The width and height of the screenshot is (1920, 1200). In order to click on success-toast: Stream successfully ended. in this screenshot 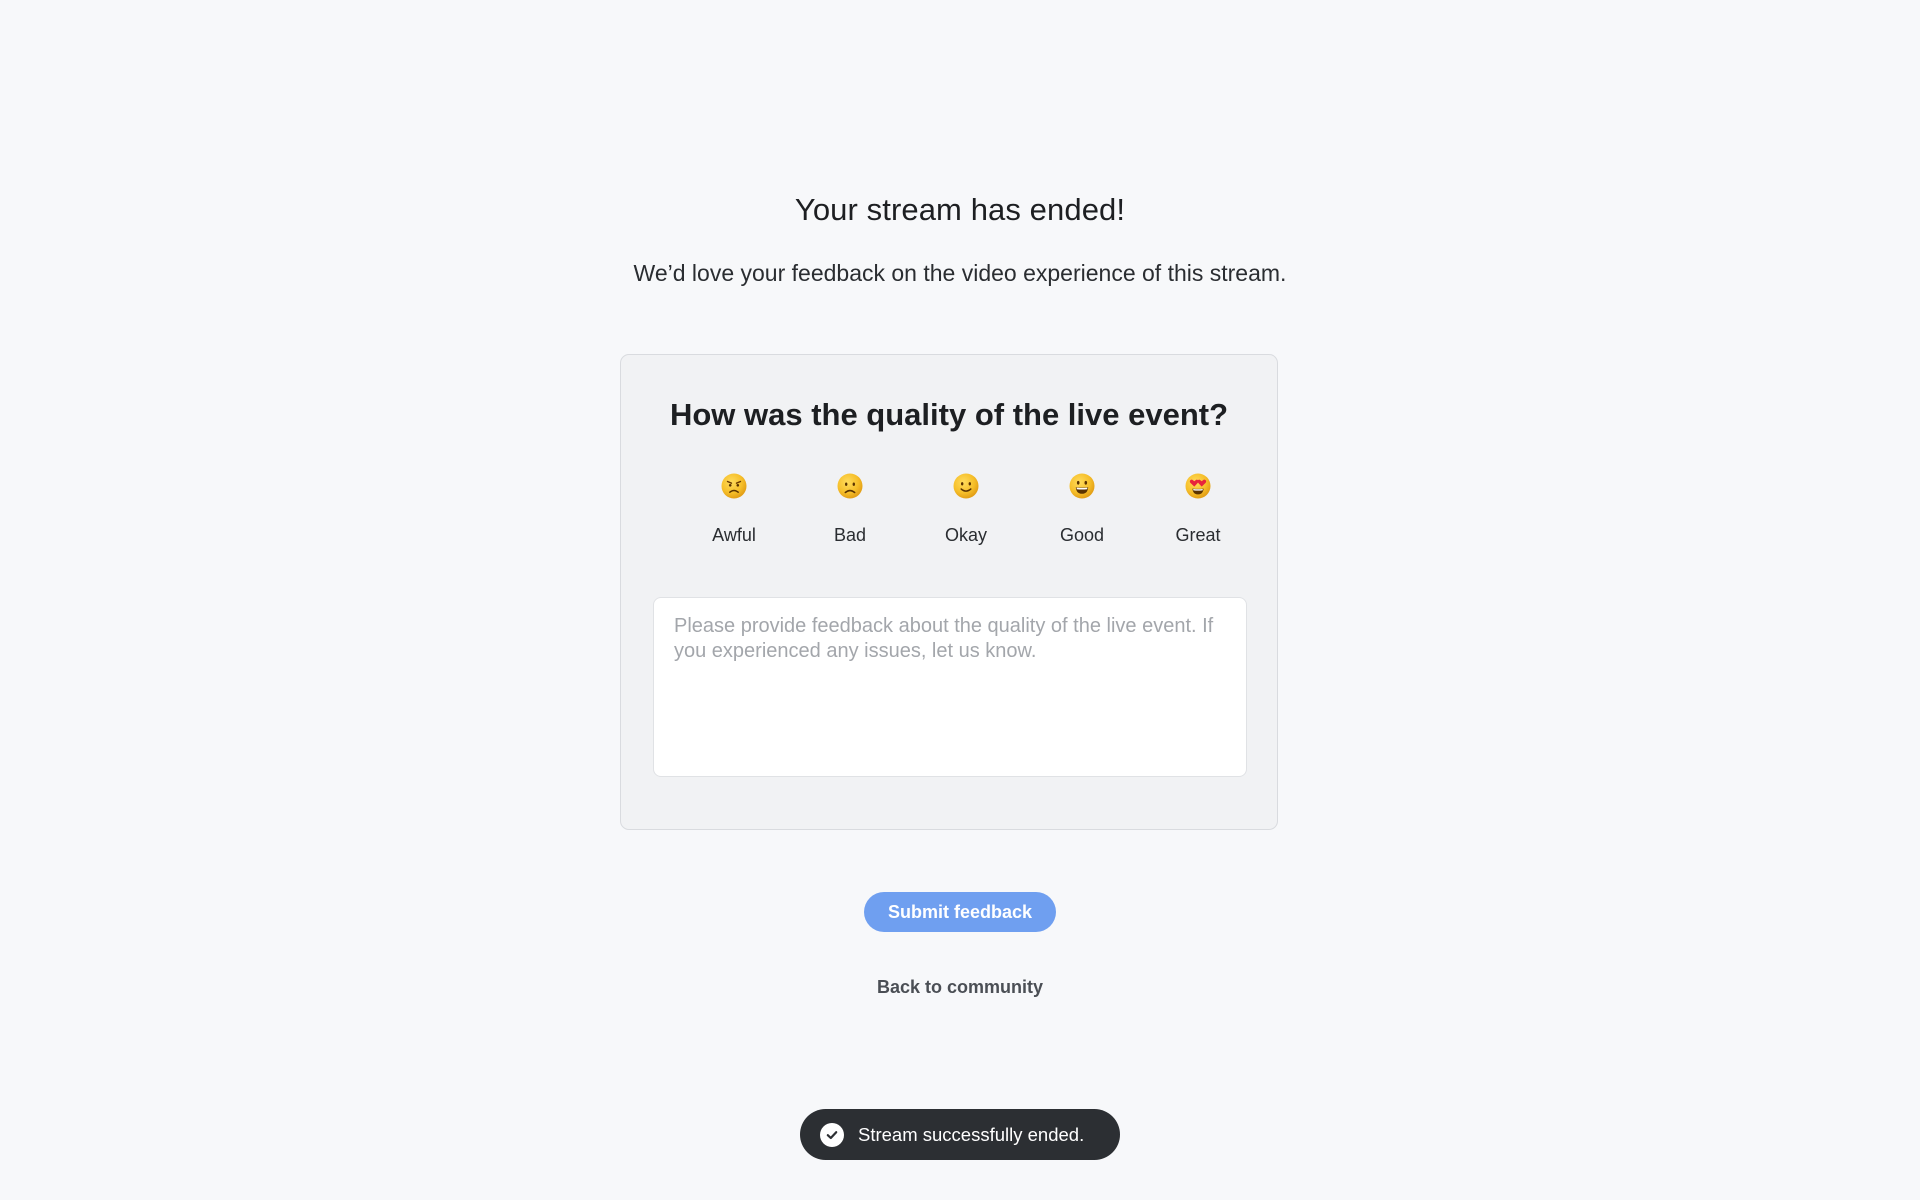, I will do `click(960, 1134)`.